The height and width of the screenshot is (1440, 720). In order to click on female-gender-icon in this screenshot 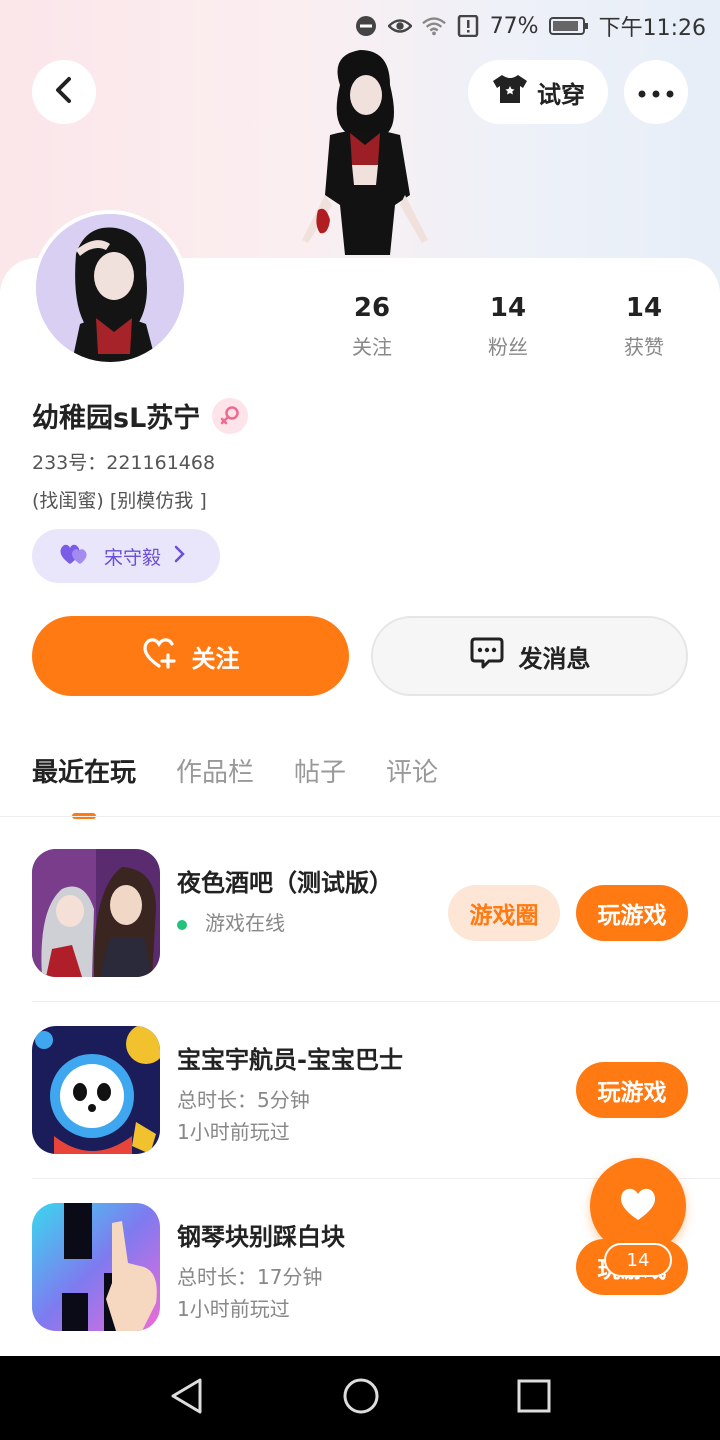, I will do `click(230, 415)`.